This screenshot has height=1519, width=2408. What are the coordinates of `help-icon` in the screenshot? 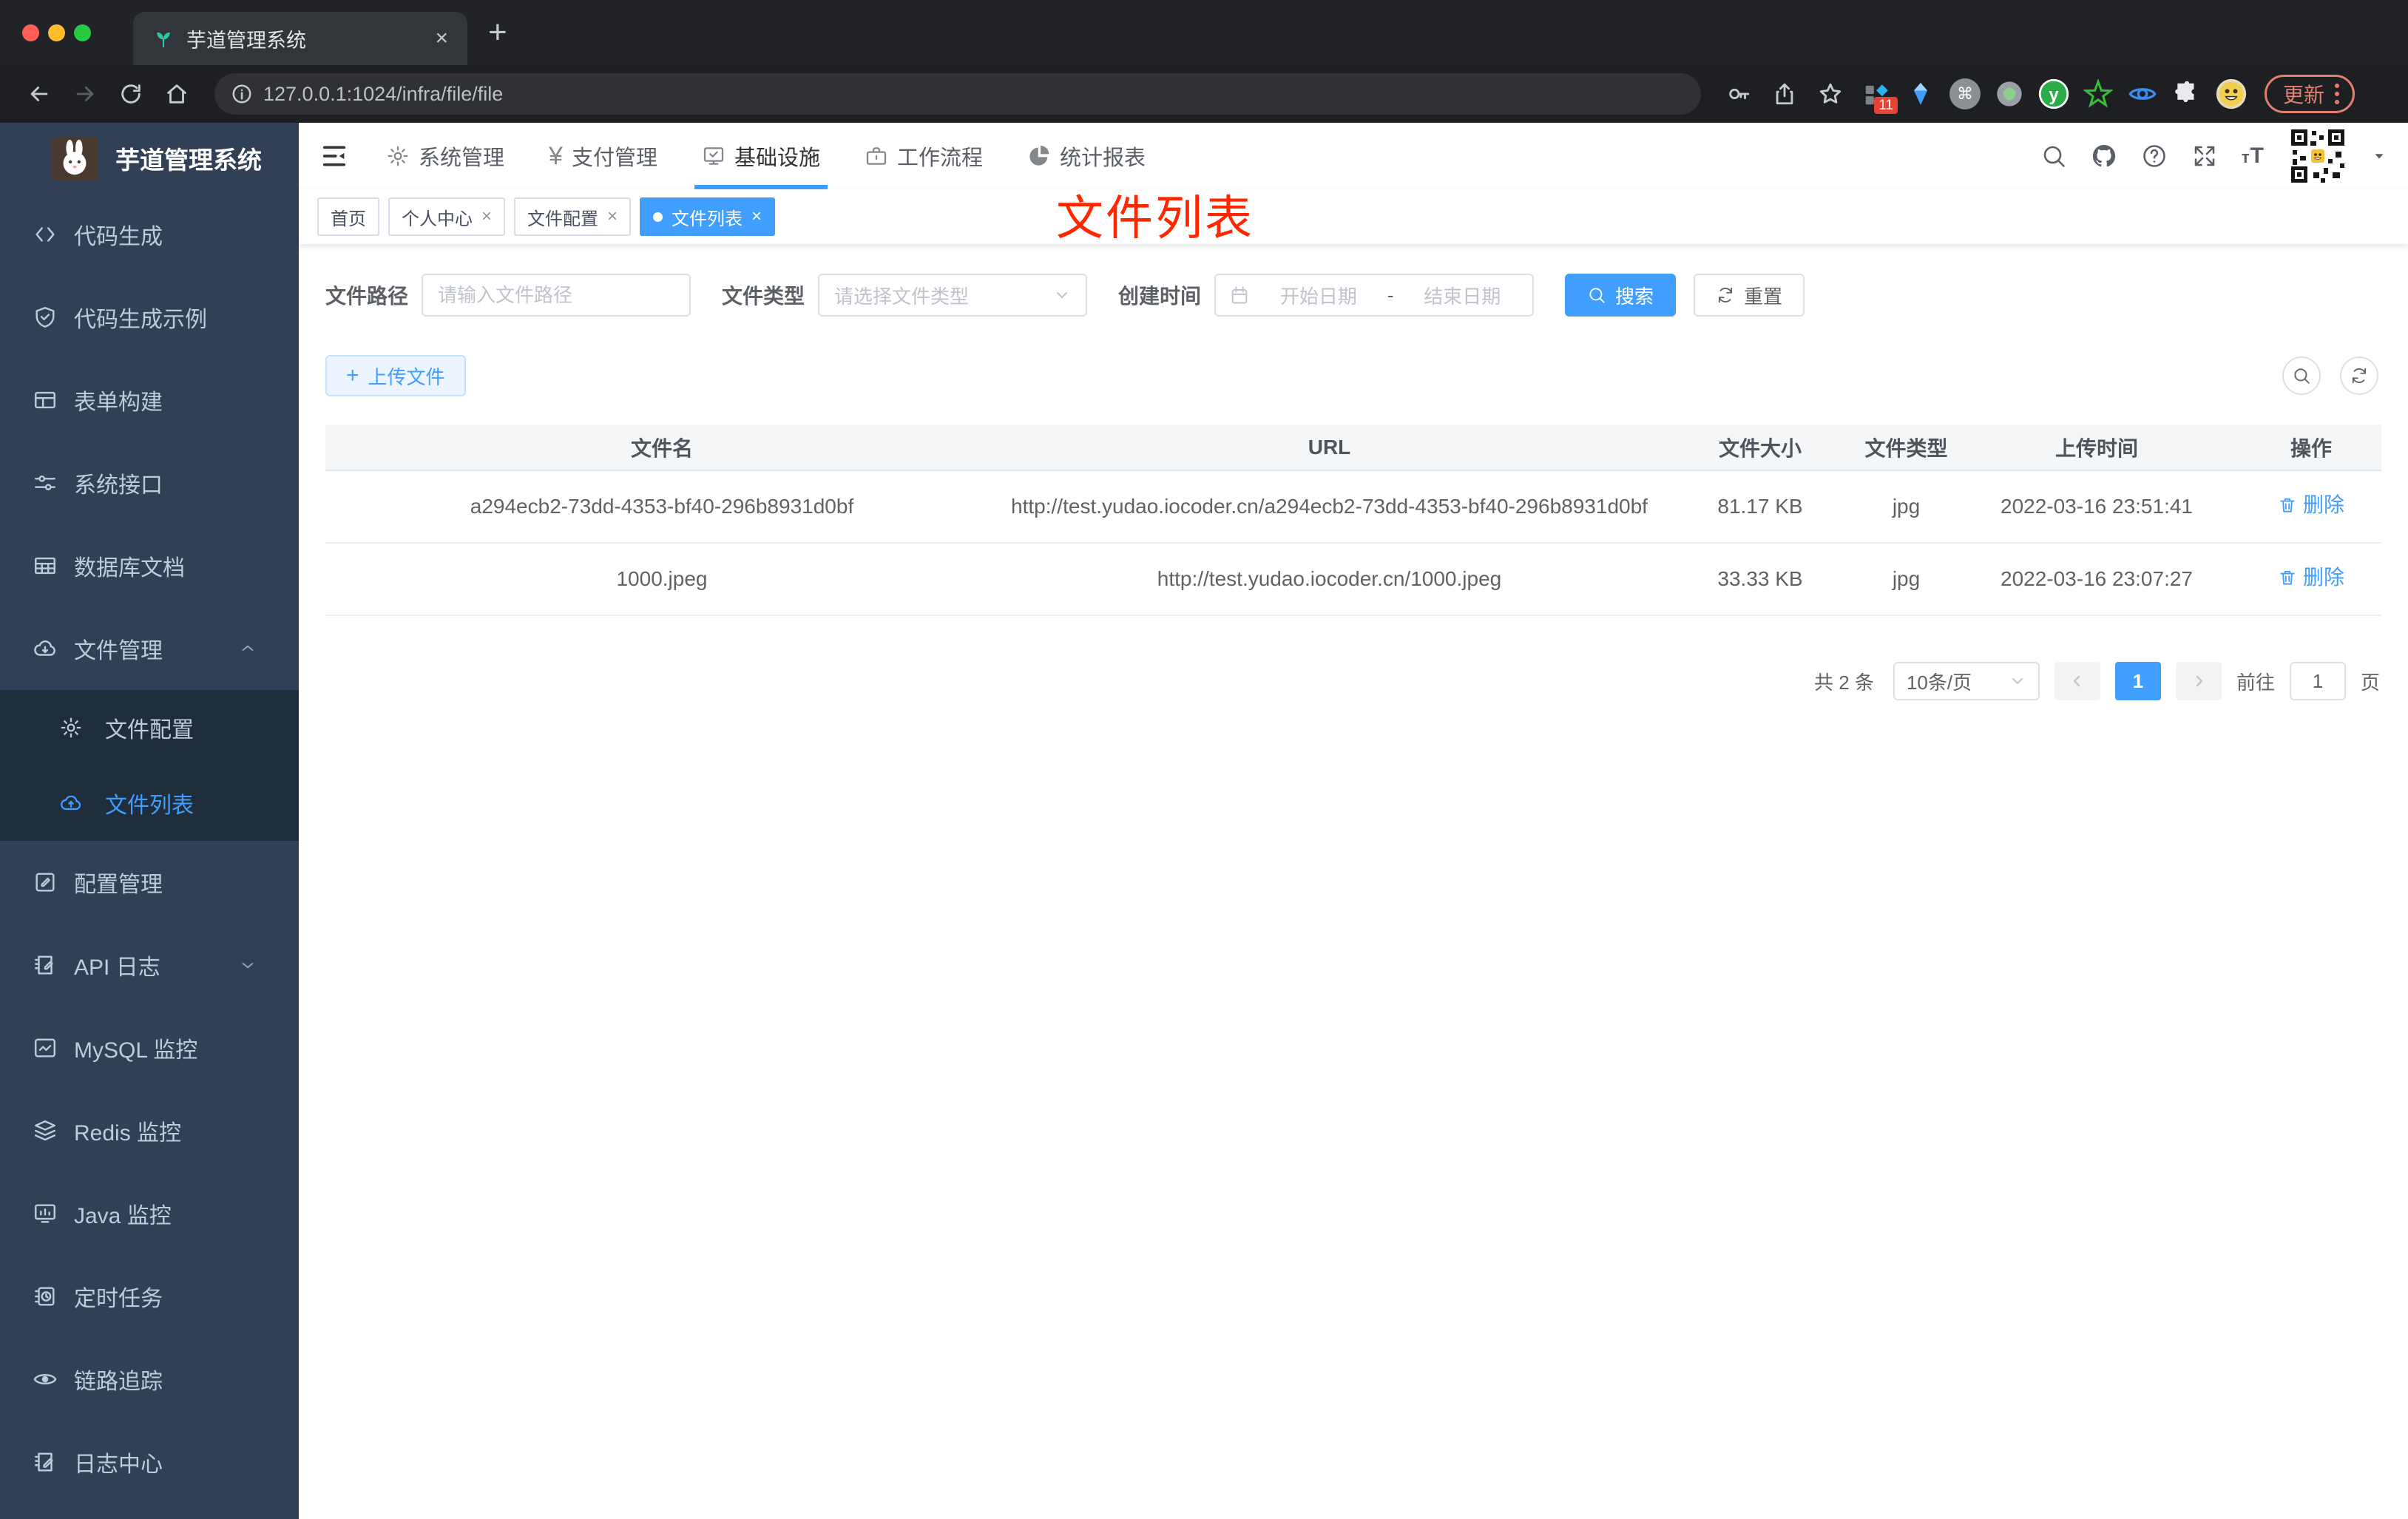 It's located at (2154, 156).